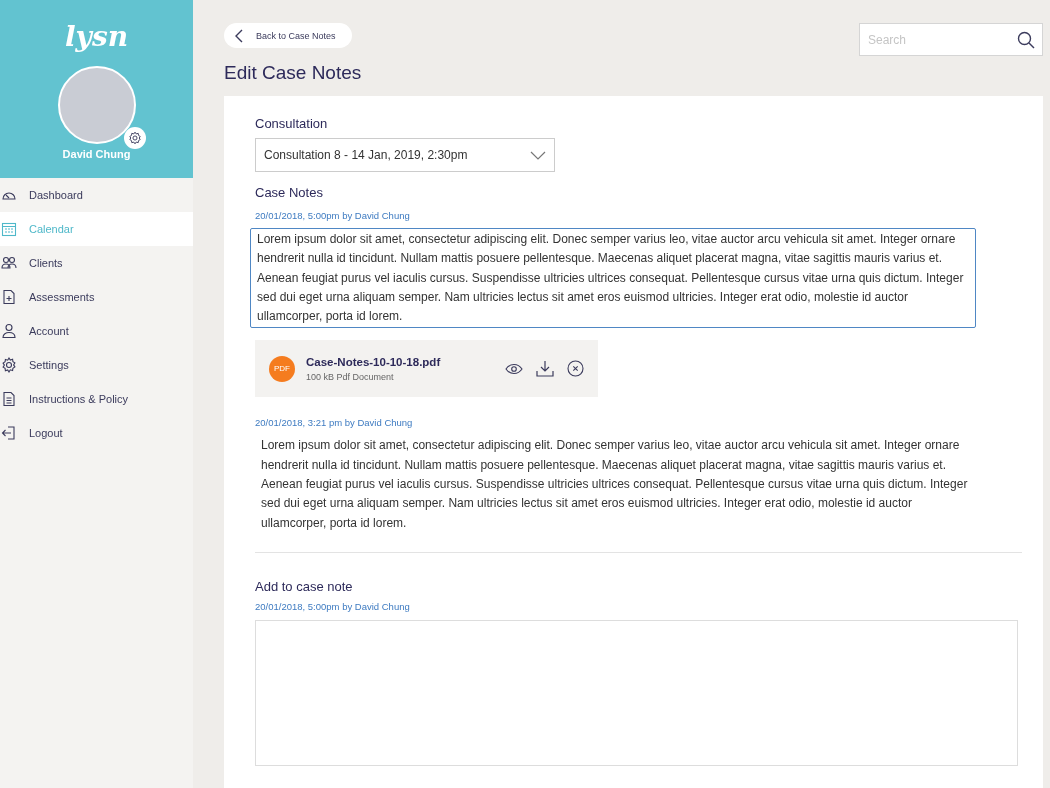 This screenshot has height=788, width=1050. Describe the element at coordinates (9, 331) in the screenshot. I see `person-icon` at that location.